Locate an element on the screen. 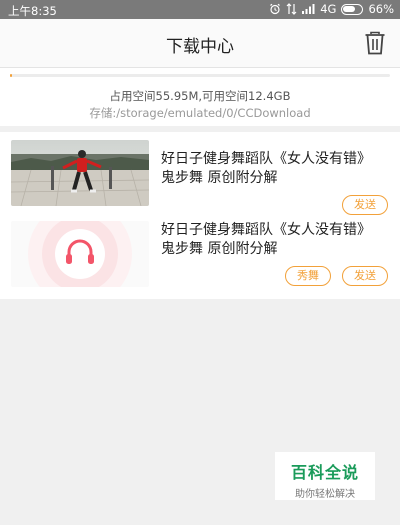 The height and width of the screenshot is (525, 400). headphones-audio-thumbnail is located at coordinates (80, 254).